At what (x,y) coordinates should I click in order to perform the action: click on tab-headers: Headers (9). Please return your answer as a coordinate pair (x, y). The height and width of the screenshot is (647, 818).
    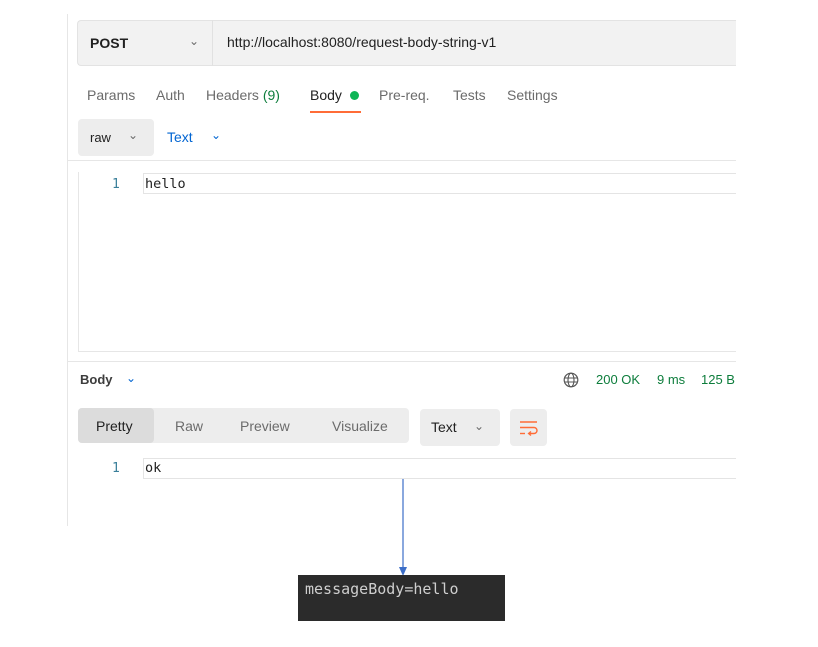
    Looking at the image, I should click on (243, 95).